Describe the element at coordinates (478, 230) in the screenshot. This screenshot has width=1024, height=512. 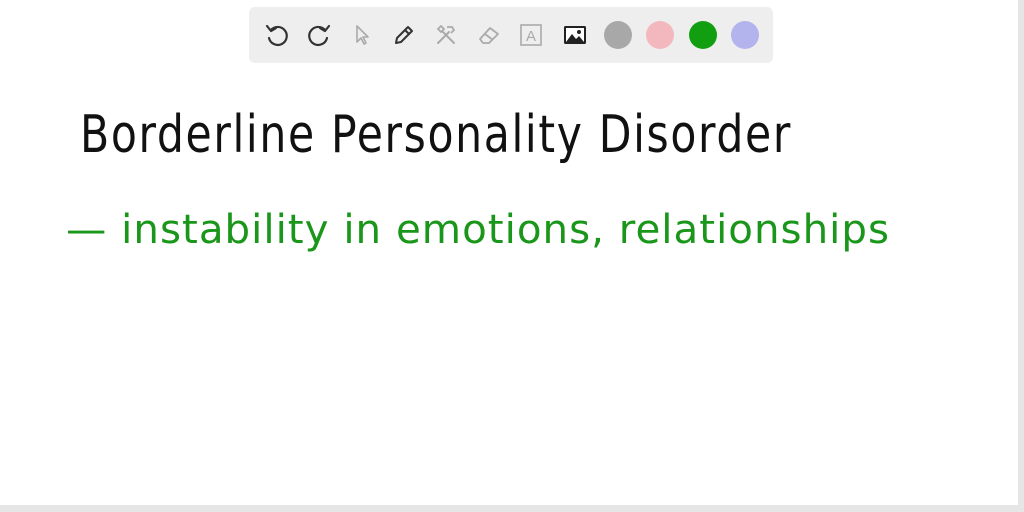
I see `handwritten-bullet: — instability in emotions, relationships` at that location.